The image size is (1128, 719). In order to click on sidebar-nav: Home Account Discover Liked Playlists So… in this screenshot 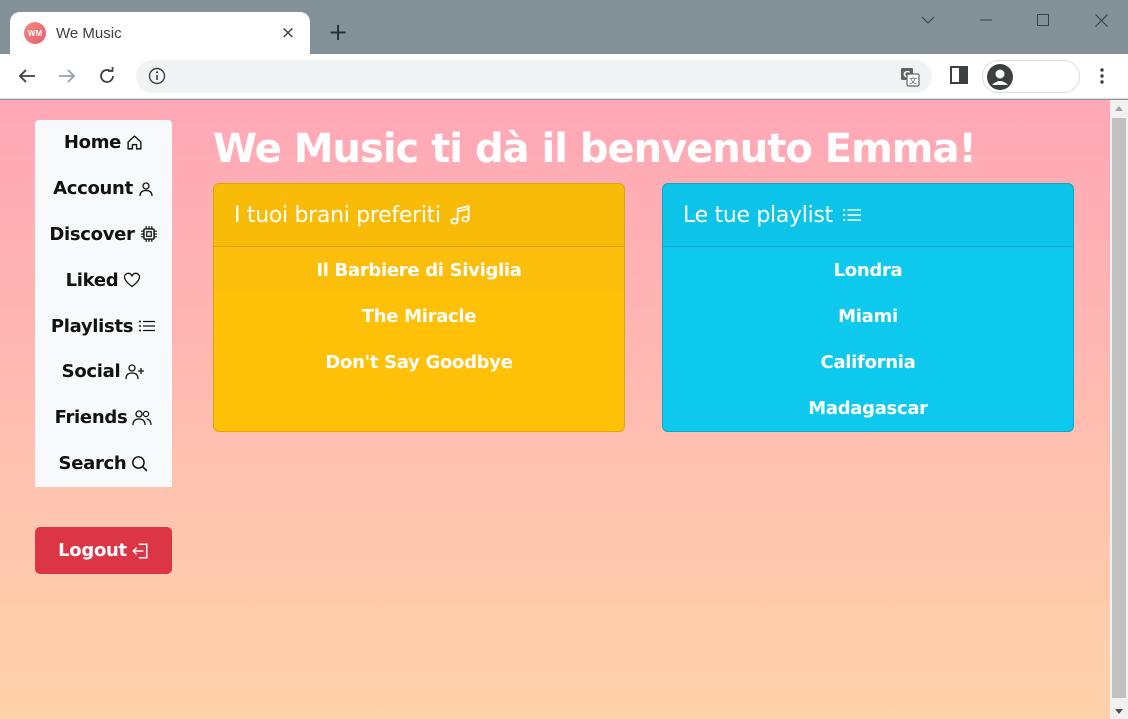, I will do `click(103, 303)`.